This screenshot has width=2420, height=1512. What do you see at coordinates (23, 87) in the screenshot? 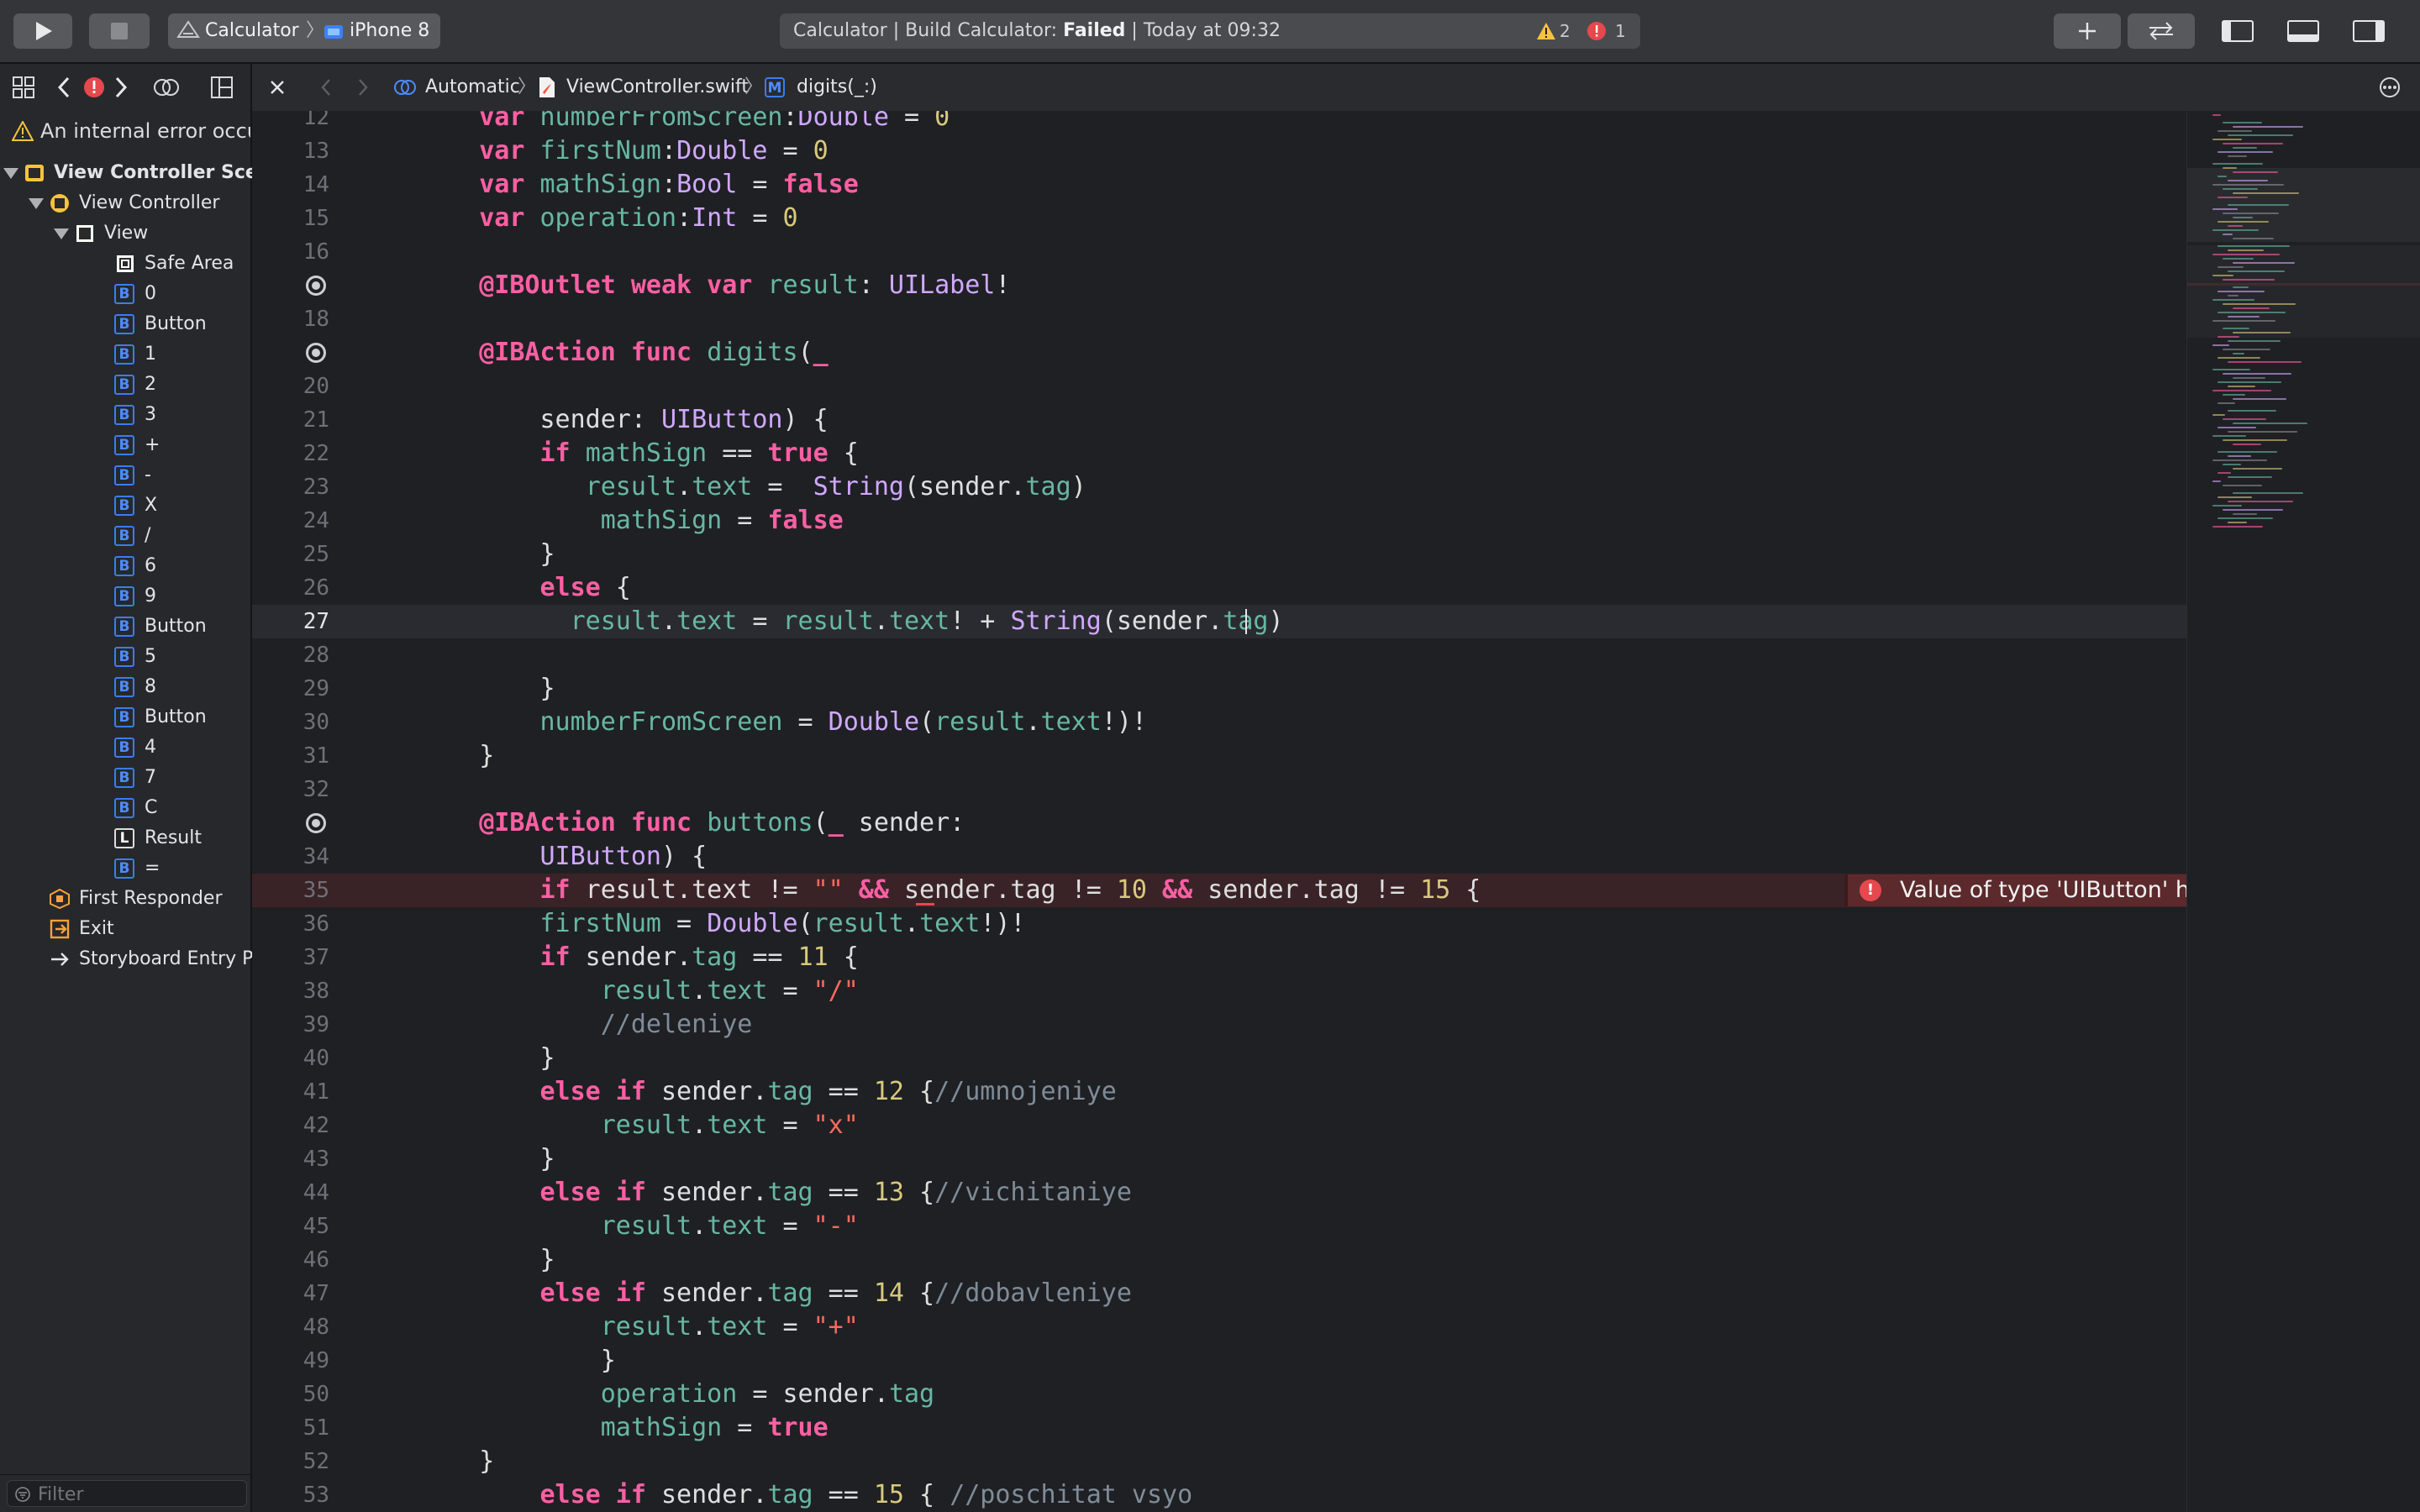
I see `grid-icon` at bounding box center [23, 87].